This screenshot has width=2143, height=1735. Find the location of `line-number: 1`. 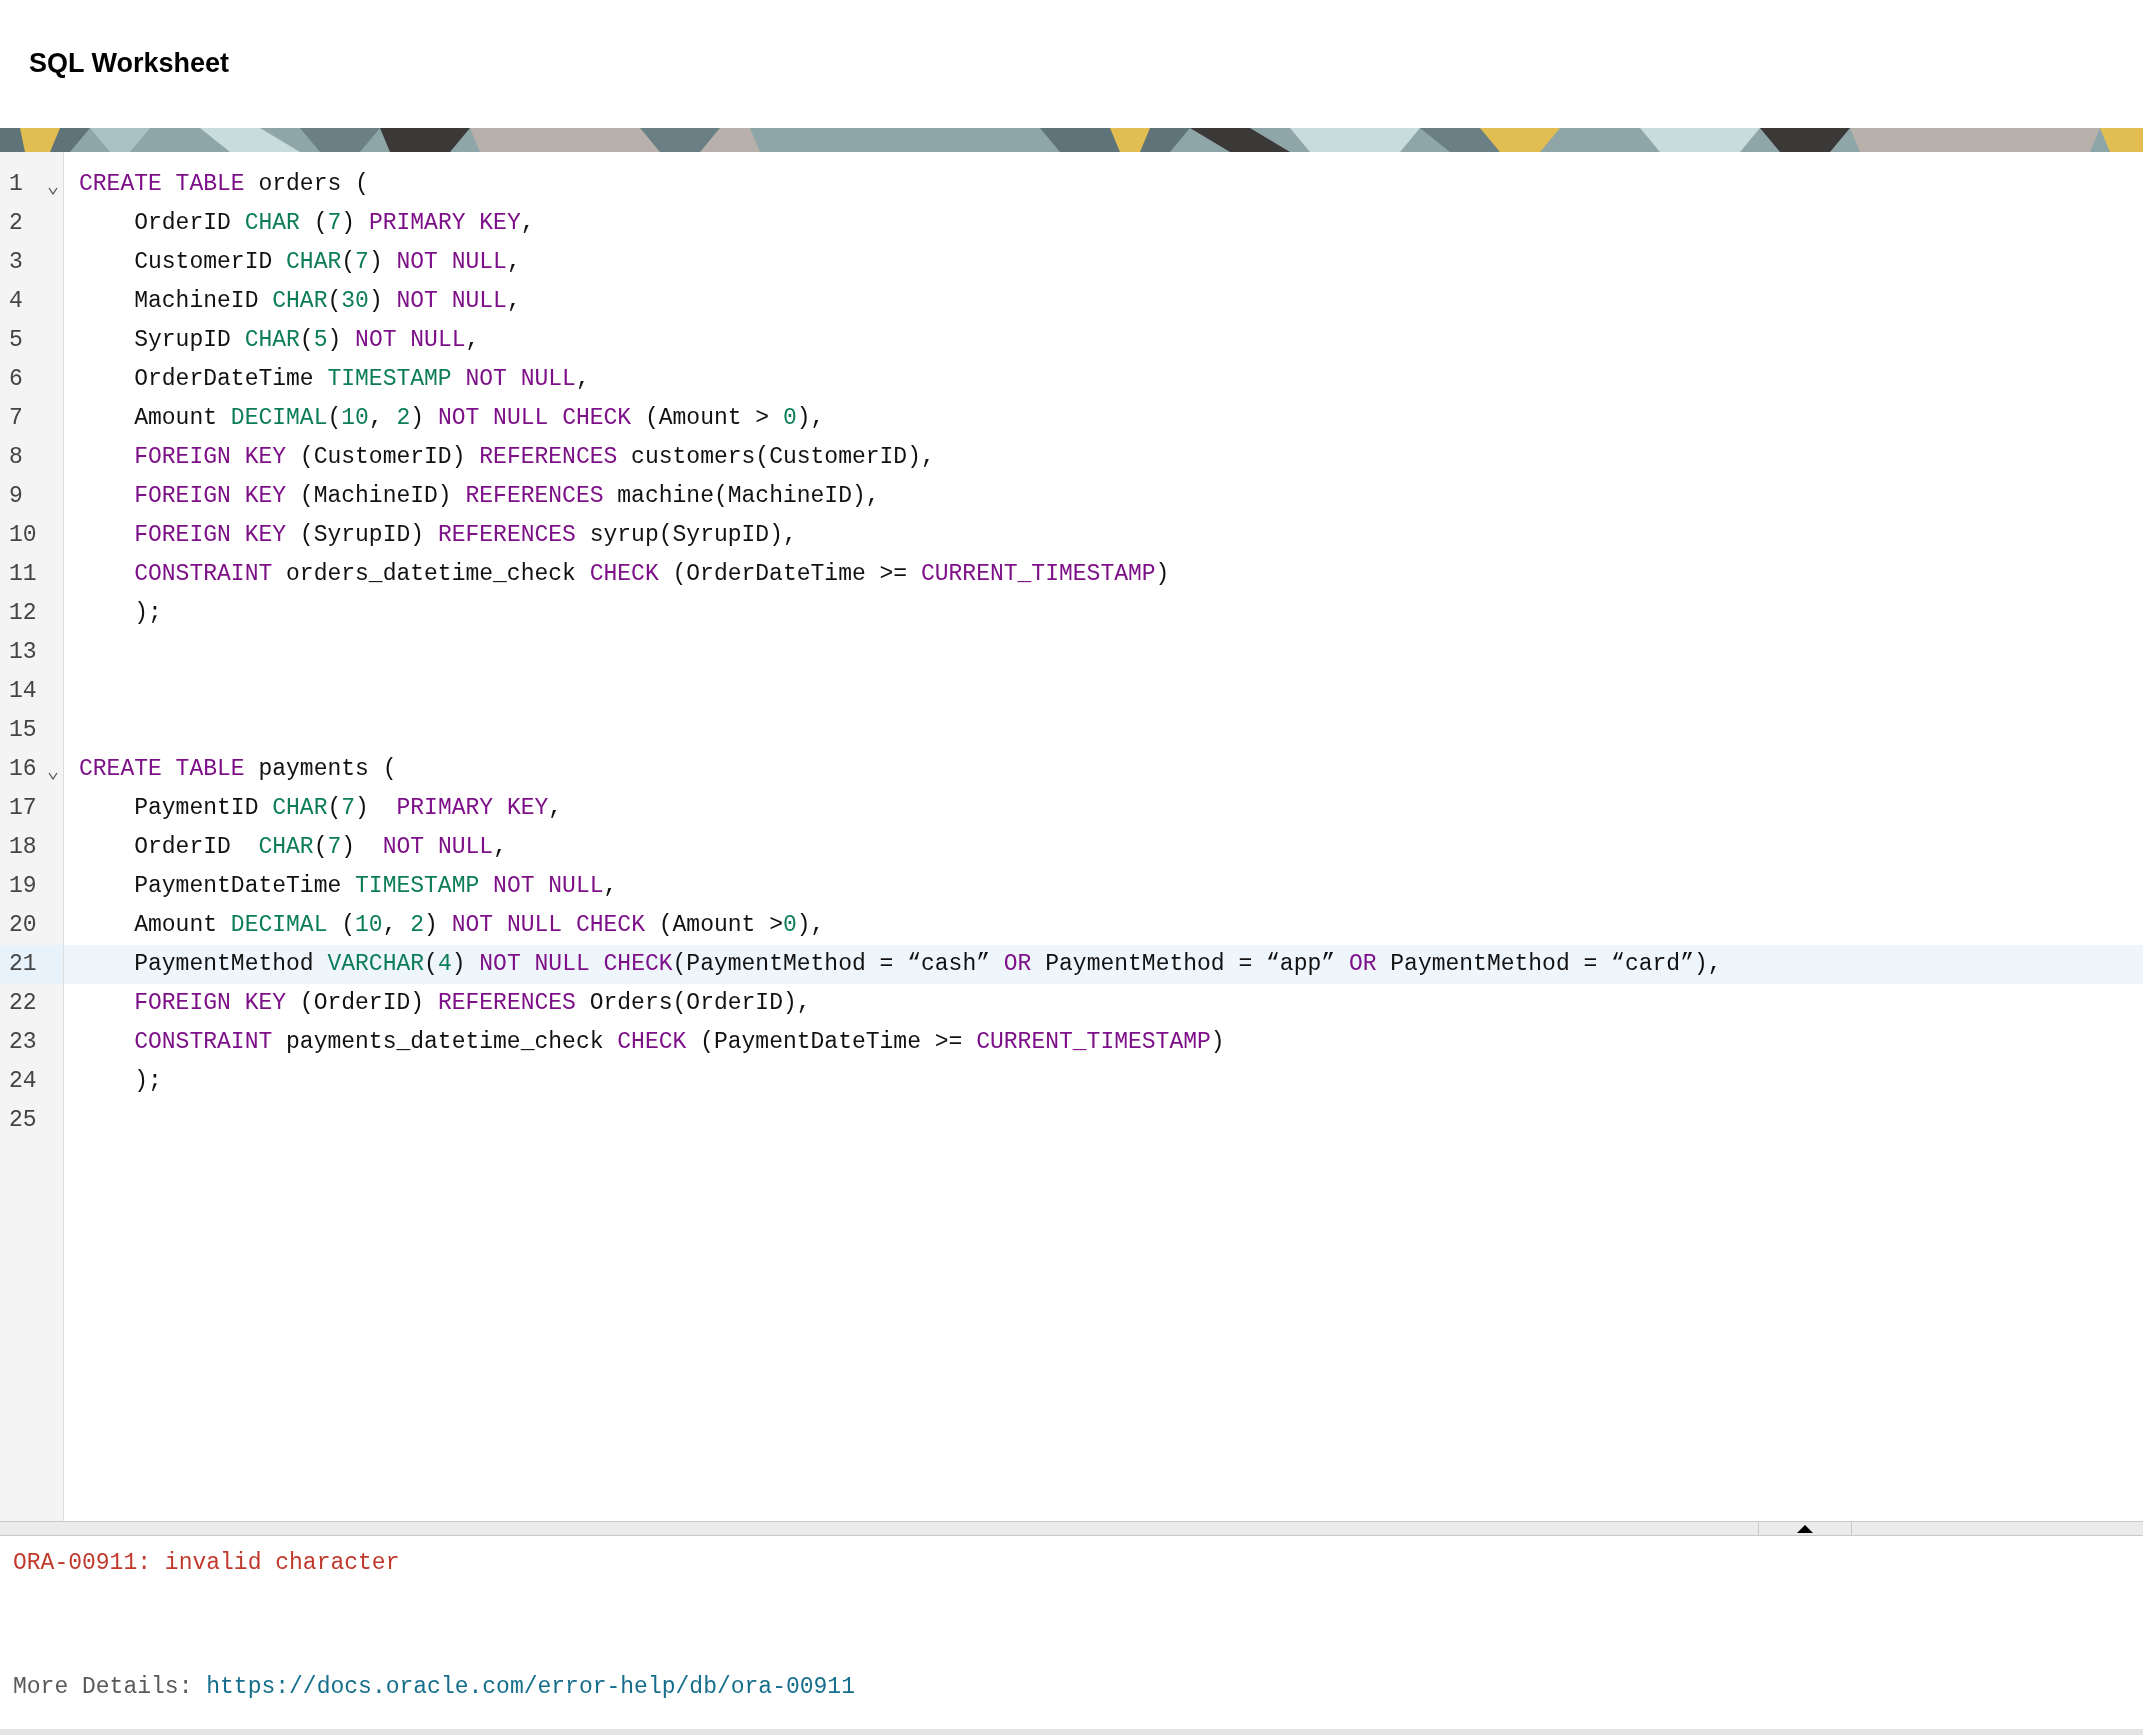

line-number: 1 is located at coordinates (16, 185).